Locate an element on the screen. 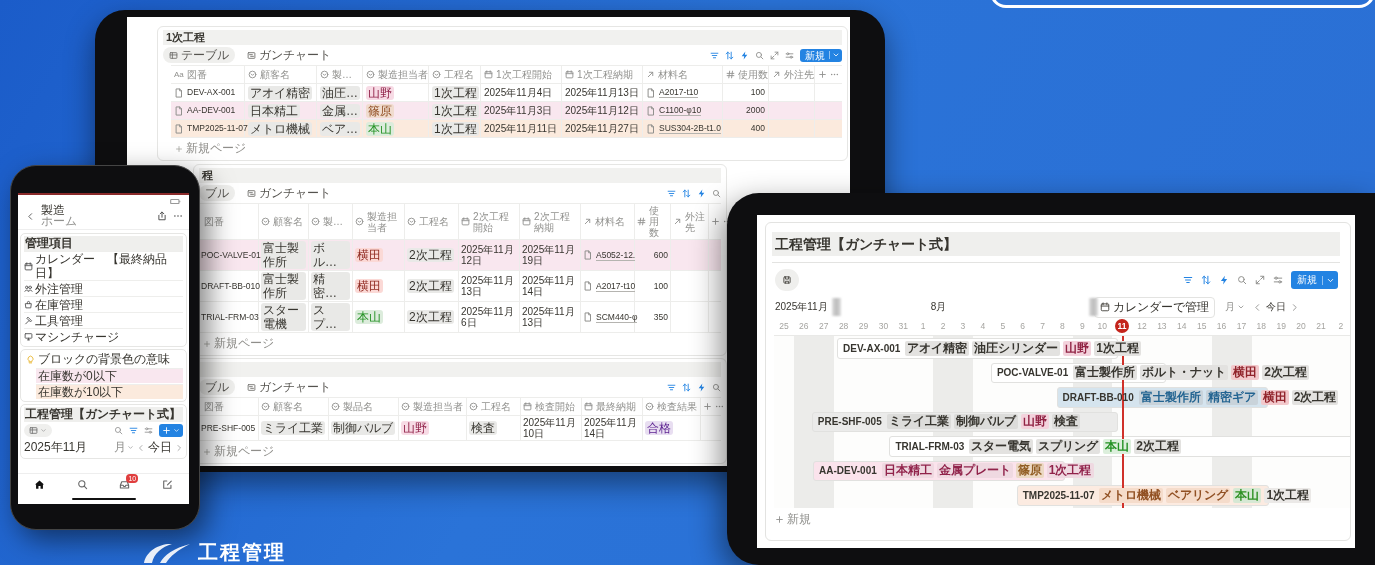 The height and width of the screenshot is (565, 1375). new-link: 新規 is located at coordinates (799, 519).